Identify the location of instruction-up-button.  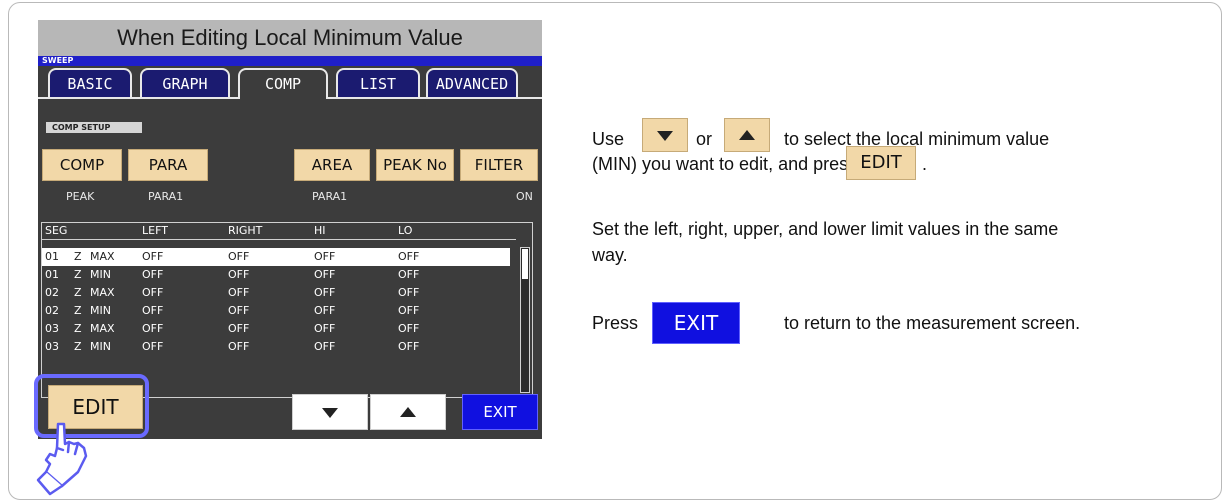
(747, 135).